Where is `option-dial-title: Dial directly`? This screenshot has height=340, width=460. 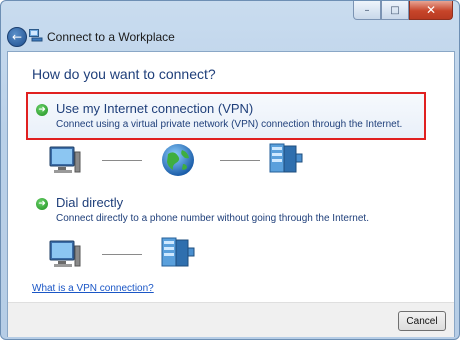 option-dial-title: Dial directly is located at coordinates (89, 202).